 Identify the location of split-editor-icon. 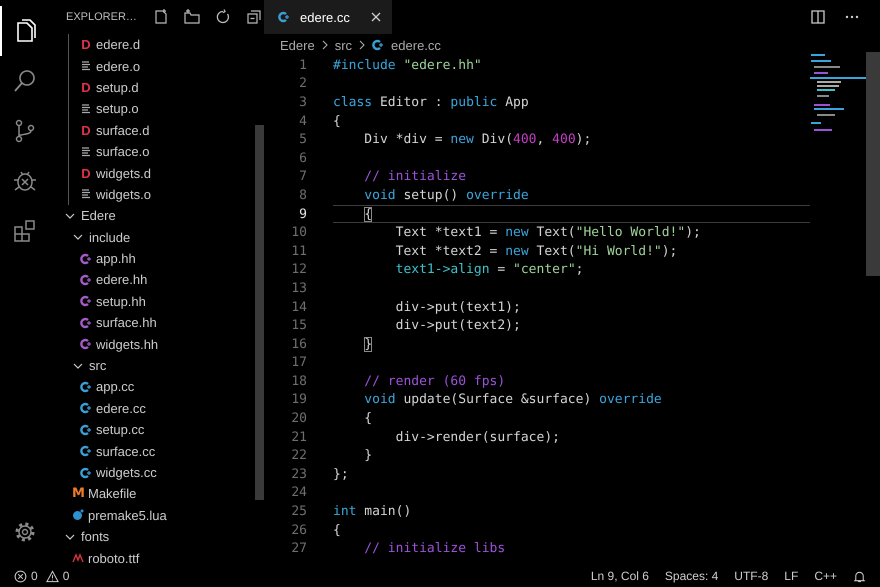
(818, 17).